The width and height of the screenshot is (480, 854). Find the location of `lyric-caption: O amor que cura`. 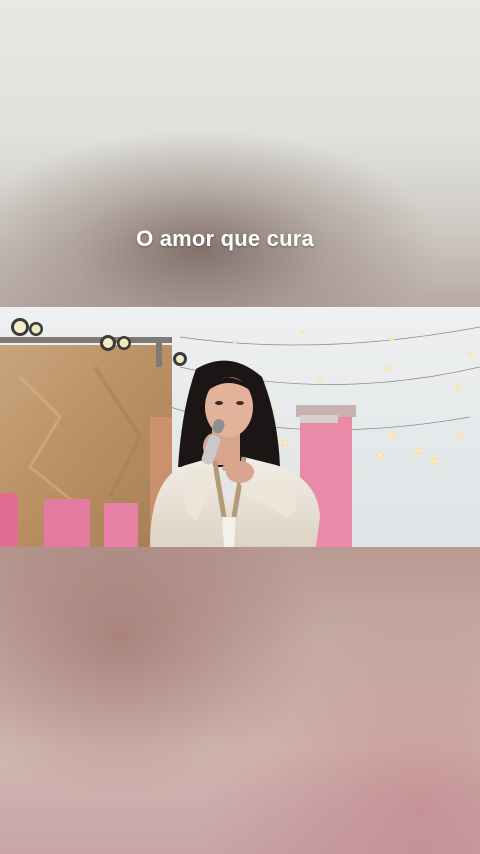

lyric-caption: O amor que cura is located at coordinates (225, 238).